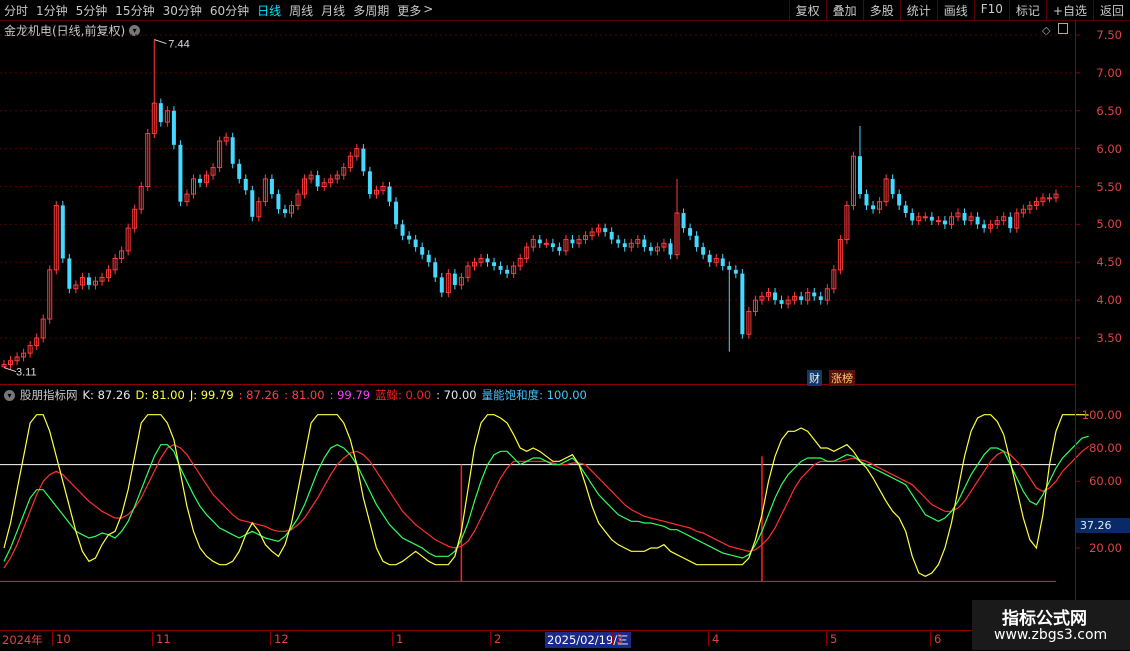 This screenshot has width=1130, height=651. What do you see at coordinates (1069, 10) in the screenshot?
I see `toolbar-action-button: +自选` at bounding box center [1069, 10].